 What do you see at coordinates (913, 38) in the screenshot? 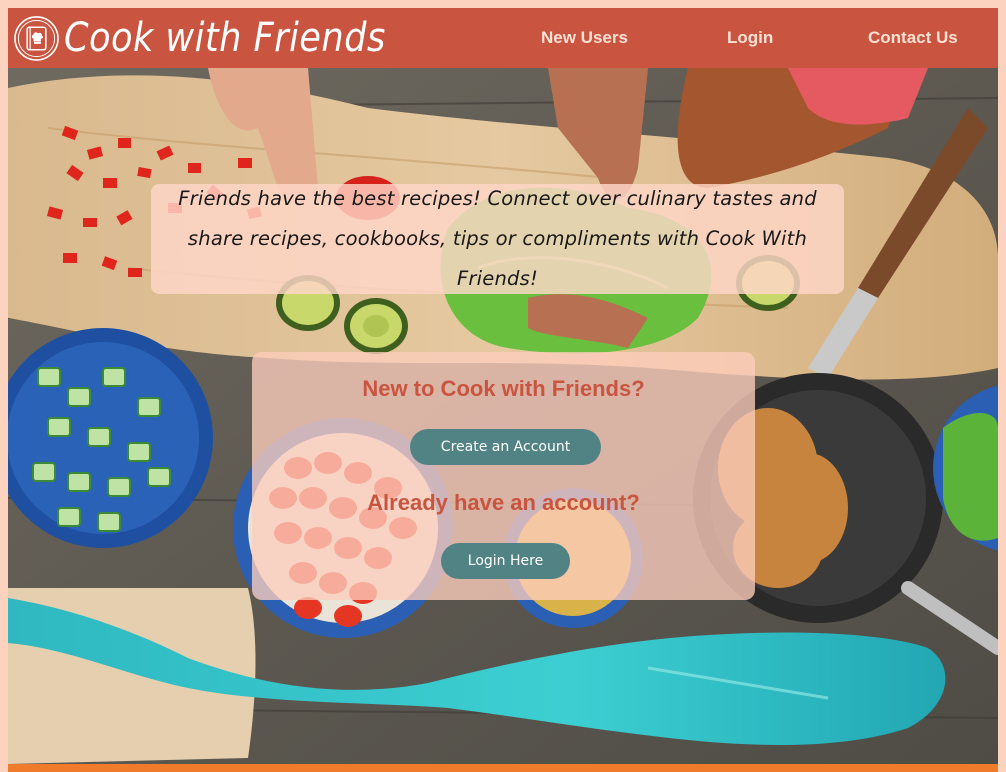
I see `nav-contact-us: Contact Us` at bounding box center [913, 38].